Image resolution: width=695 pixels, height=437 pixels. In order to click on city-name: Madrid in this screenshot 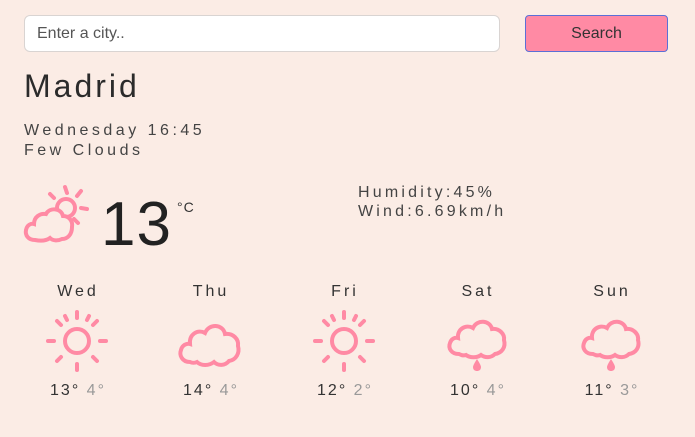, I will do `click(82, 86)`.